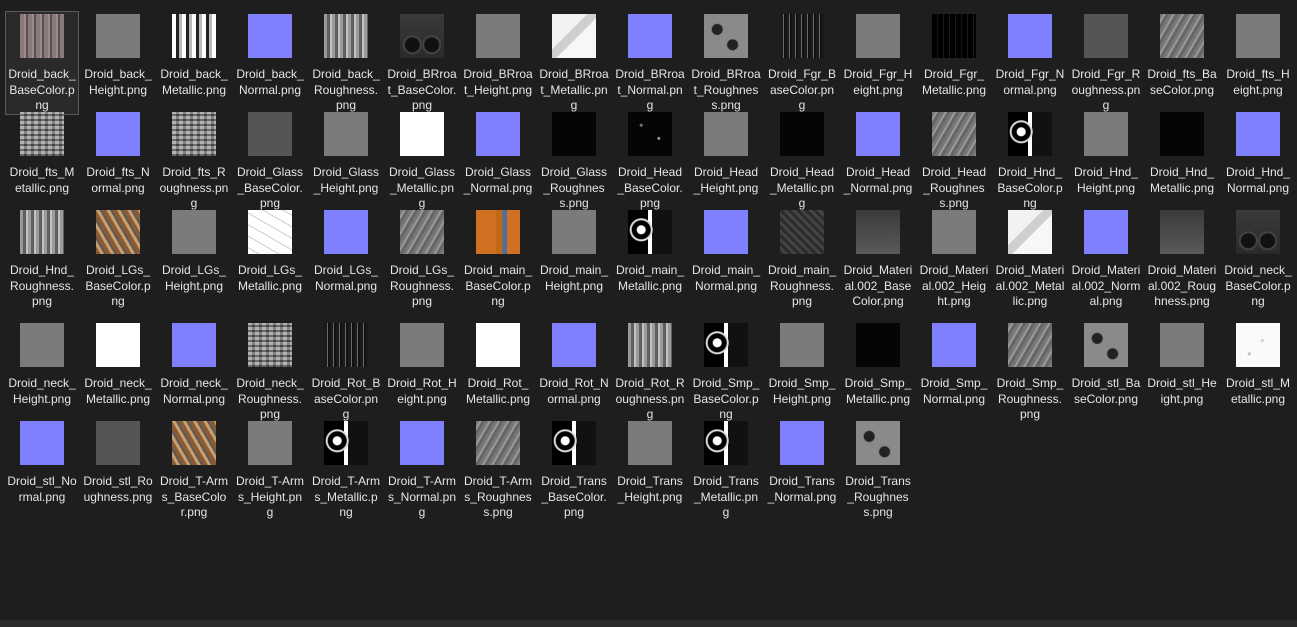 Image resolution: width=1297 pixels, height=627 pixels. Describe the element at coordinates (346, 63) in the screenshot. I see `file-item: Droid_back_Roughness.png` at that location.